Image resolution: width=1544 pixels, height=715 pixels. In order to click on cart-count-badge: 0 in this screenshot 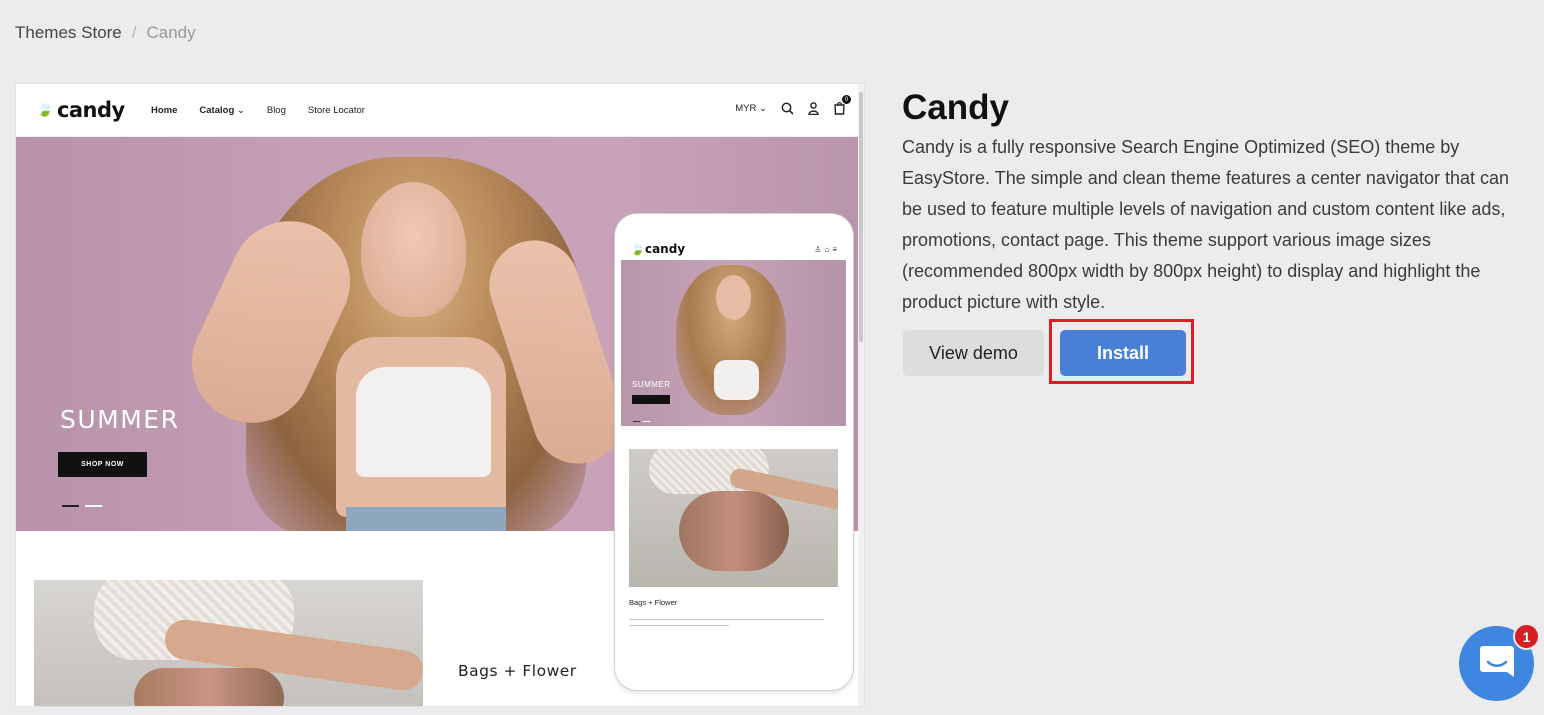, I will do `click(846, 99)`.